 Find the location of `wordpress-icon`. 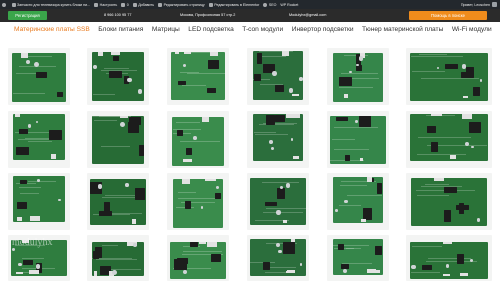

wordpress-icon is located at coordinates (4, 4).